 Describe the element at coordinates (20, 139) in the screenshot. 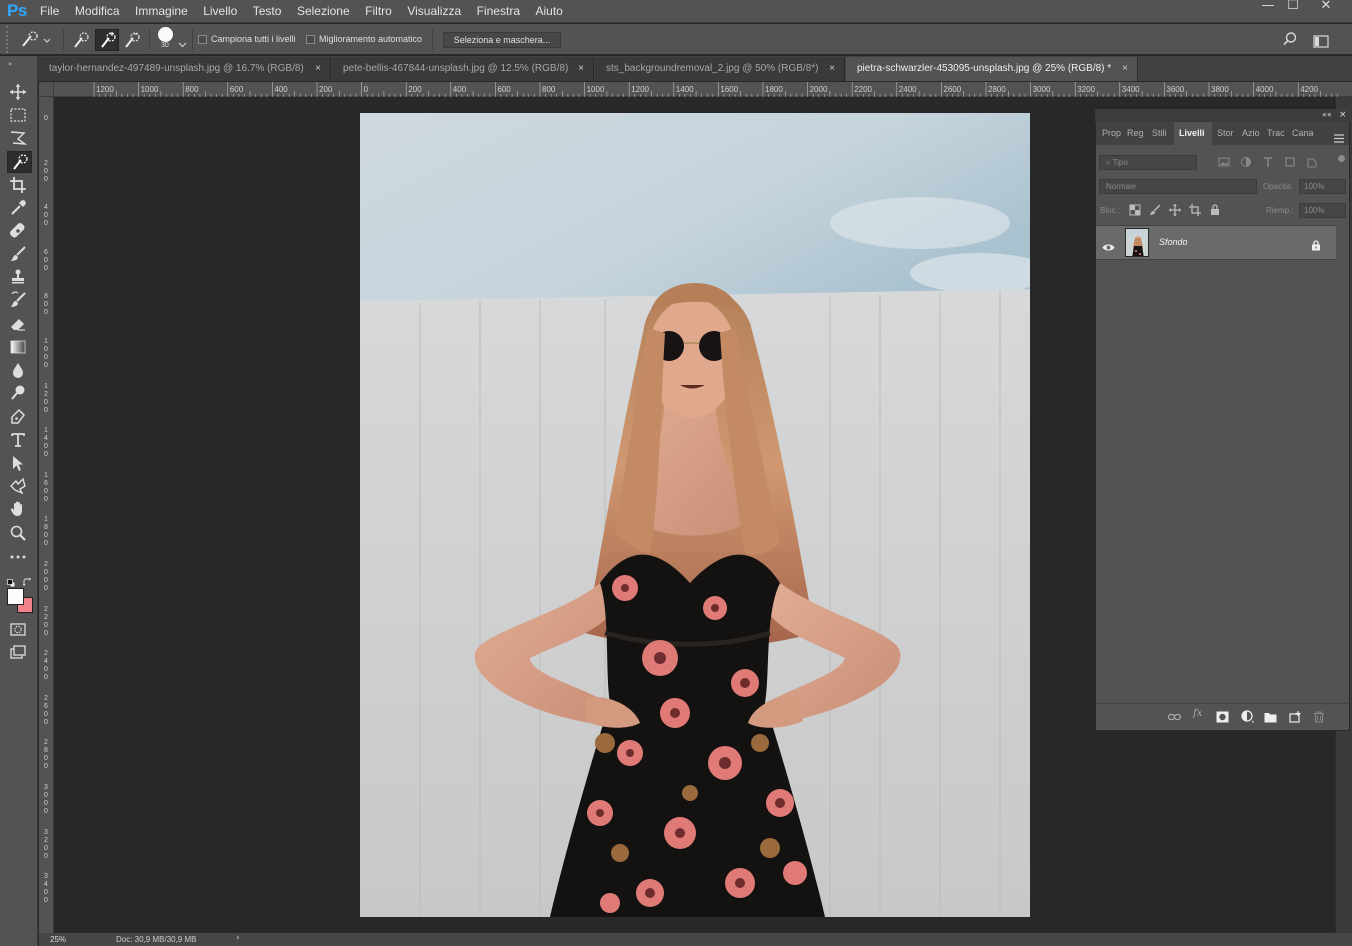

I see `lasso-tool` at that location.